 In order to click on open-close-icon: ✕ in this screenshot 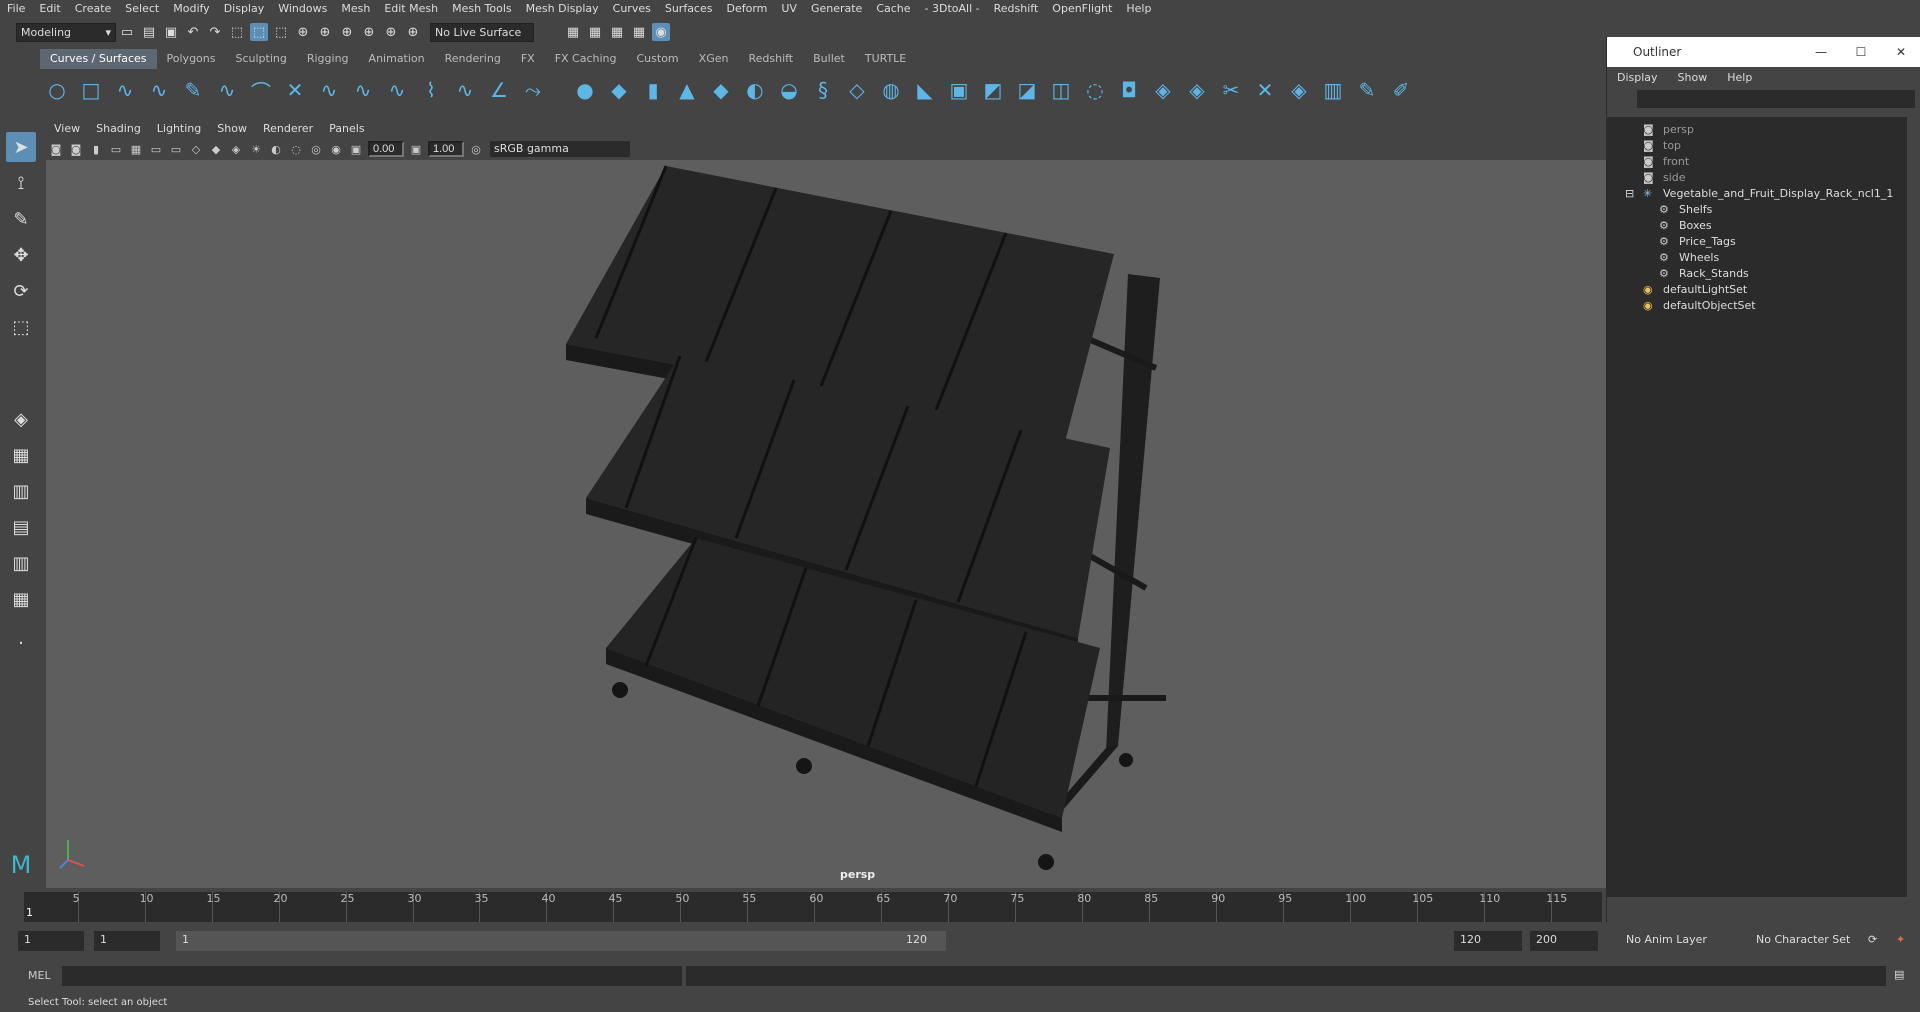, I will do `click(1265, 90)`.